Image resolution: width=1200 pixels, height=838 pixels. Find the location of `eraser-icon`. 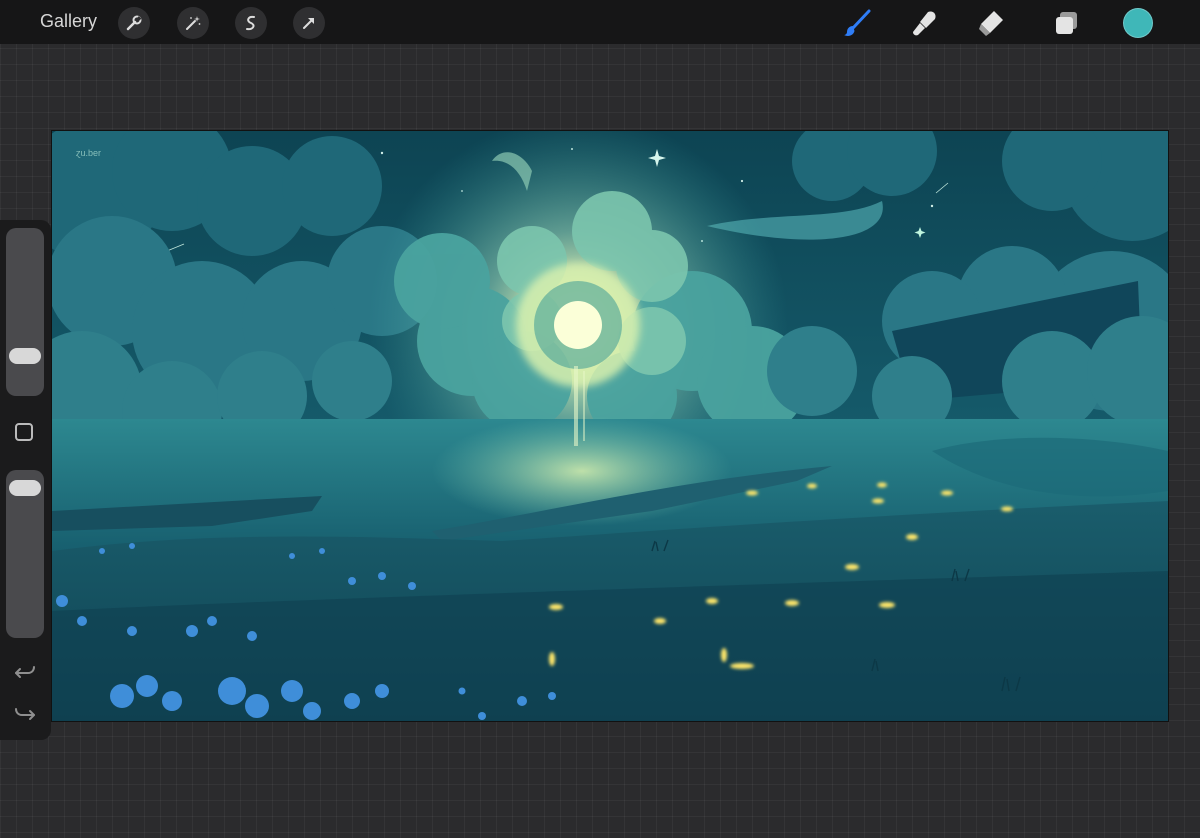

eraser-icon is located at coordinates (991, 23).